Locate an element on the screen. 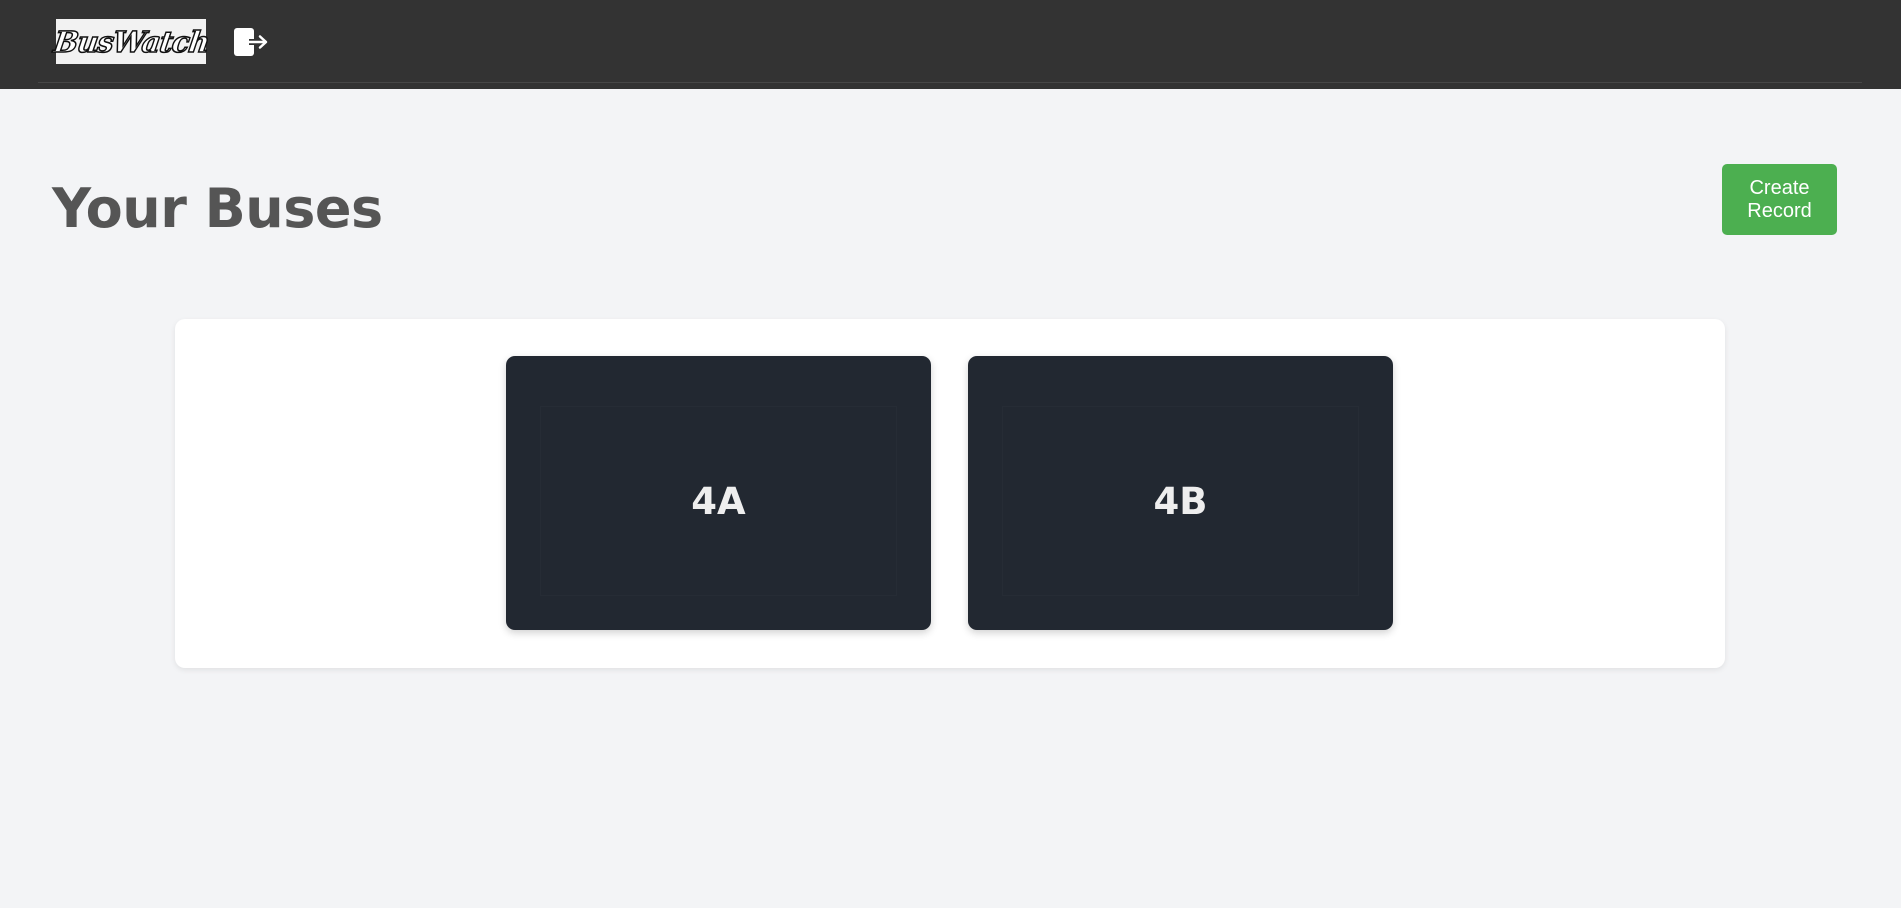 This screenshot has width=1901, height=908. bus-label: 4A is located at coordinates (718, 501).